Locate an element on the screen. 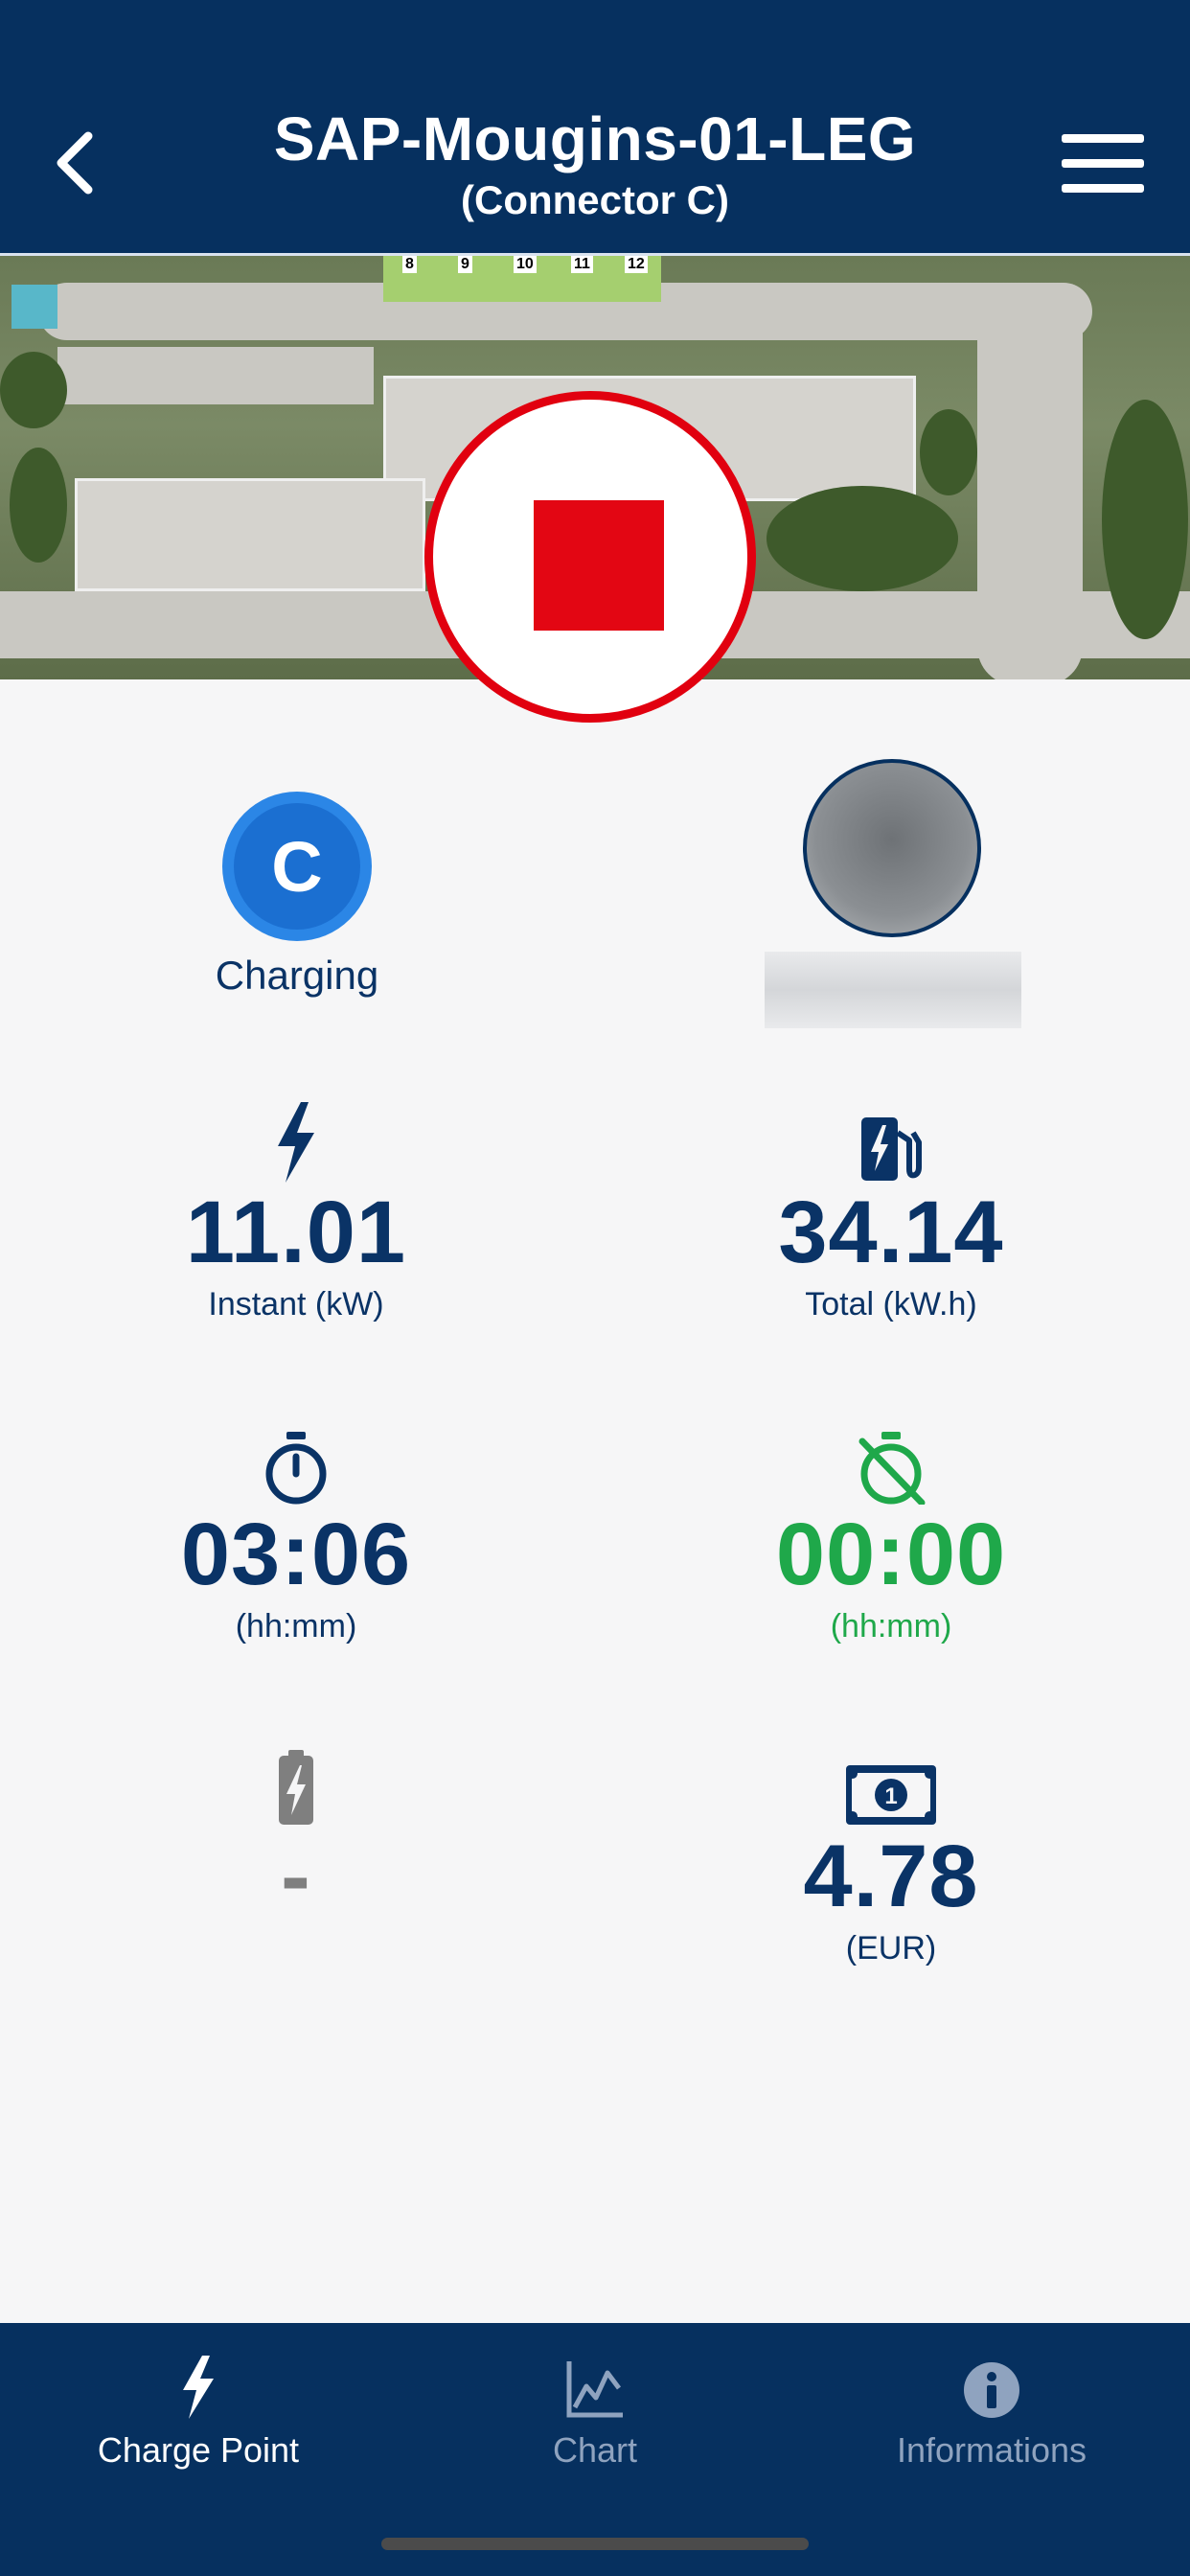  page-subtitle: (Connector C) is located at coordinates (595, 199).